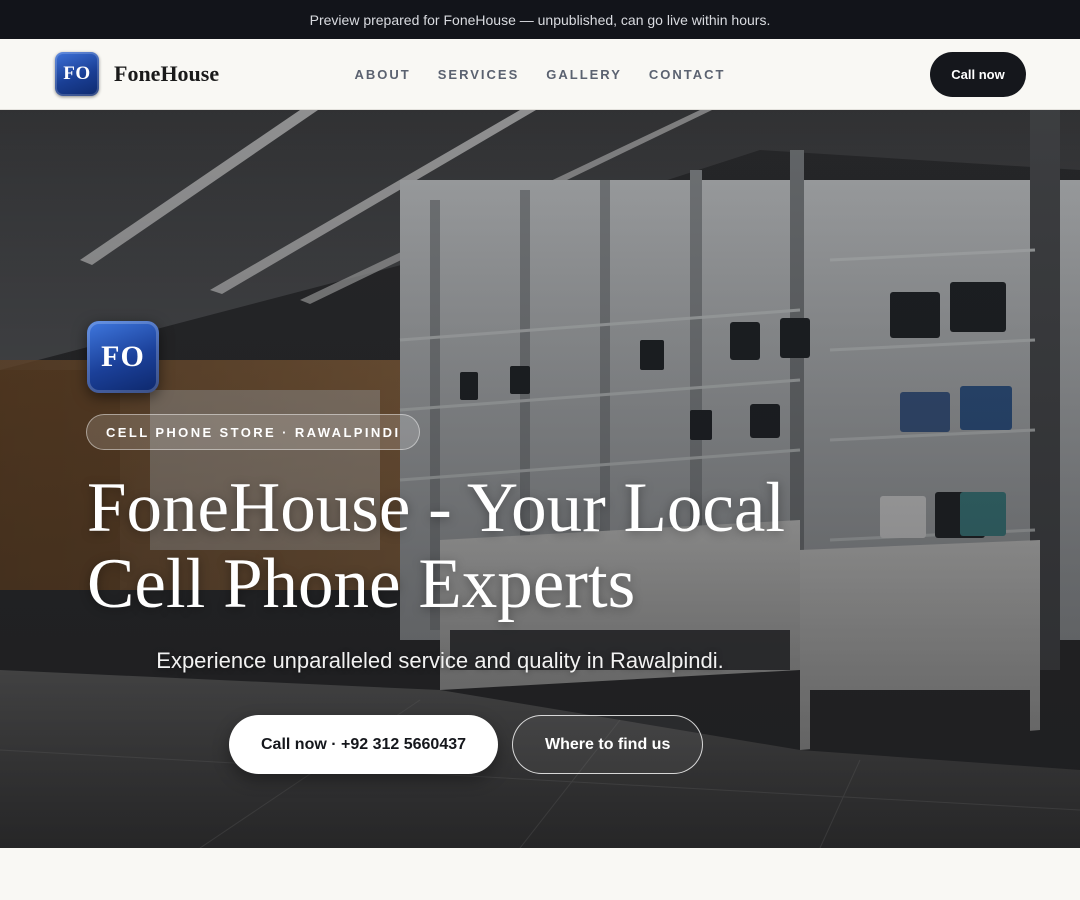  Describe the element at coordinates (540, 874) in the screenshot. I see `next-section` at that location.